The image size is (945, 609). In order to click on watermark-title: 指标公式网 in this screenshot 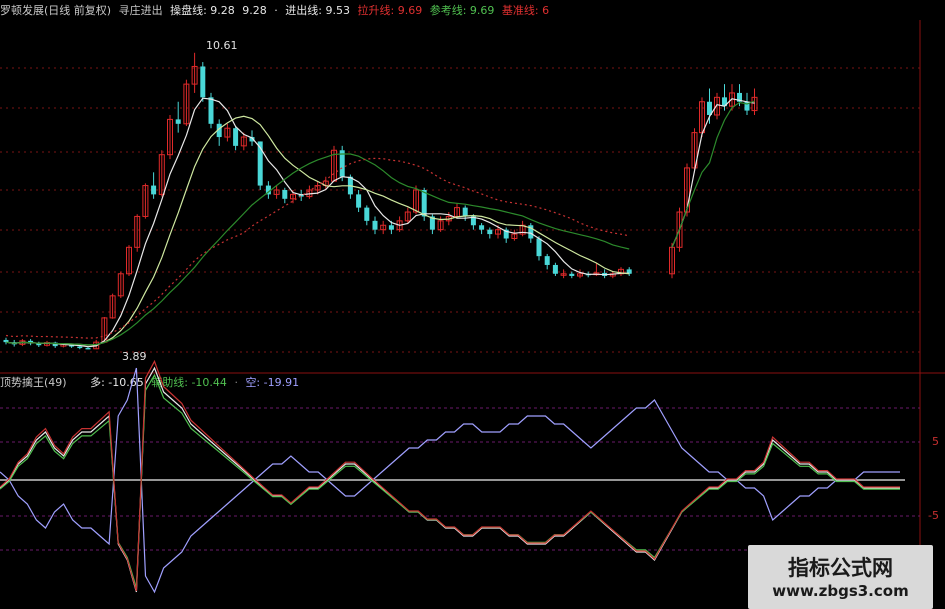, I will do `click(840, 568)`.